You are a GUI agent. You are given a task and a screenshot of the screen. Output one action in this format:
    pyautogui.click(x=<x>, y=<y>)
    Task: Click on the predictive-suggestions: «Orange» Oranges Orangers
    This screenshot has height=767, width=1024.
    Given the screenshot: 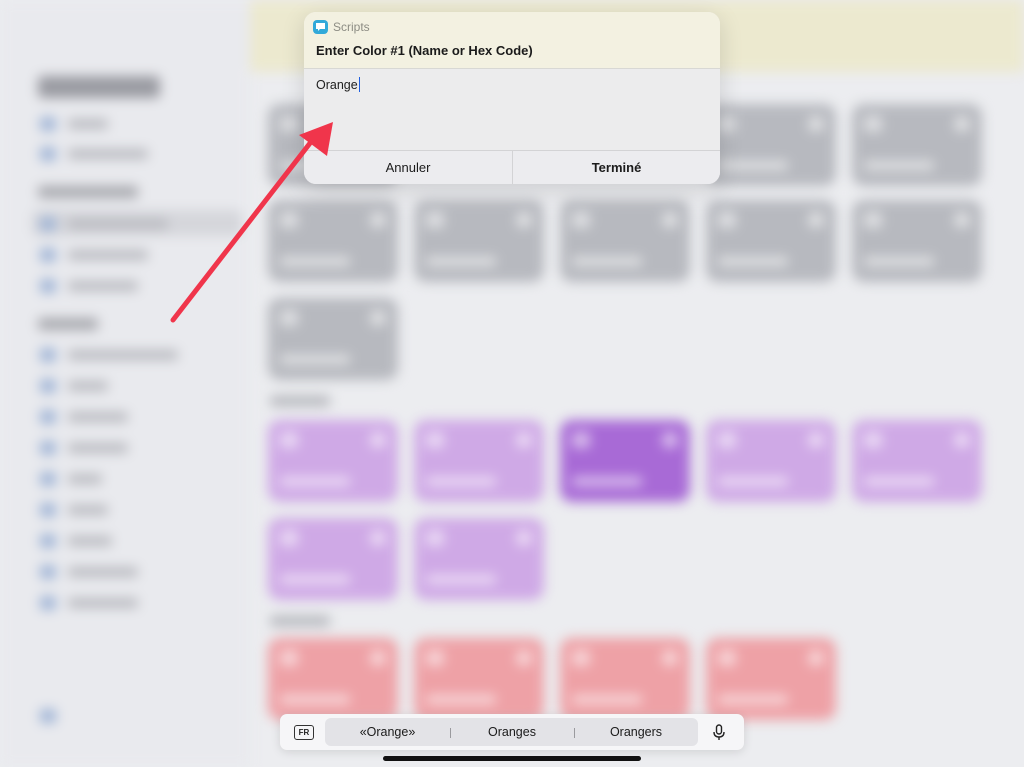 What is the action you would take?
    pyautogui.click(x=511, y=732)
    